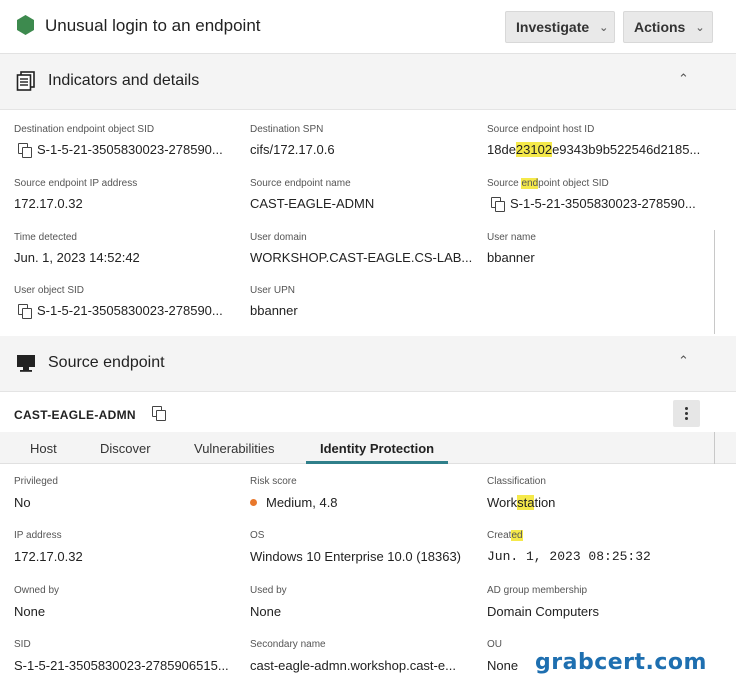 Image resolution: width=736 pixels, height=683 pixels. I want to click on risk-value: Medium, 4.8, so click(294, 502).